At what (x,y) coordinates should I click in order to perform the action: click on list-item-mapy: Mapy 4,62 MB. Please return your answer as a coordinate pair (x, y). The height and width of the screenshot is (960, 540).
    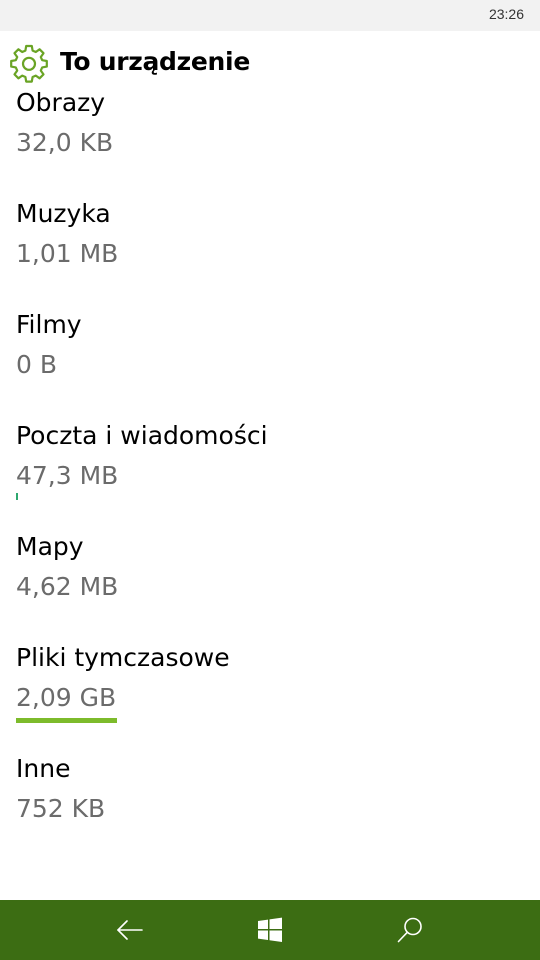
    Looking at the image, I should click on (278, 583).